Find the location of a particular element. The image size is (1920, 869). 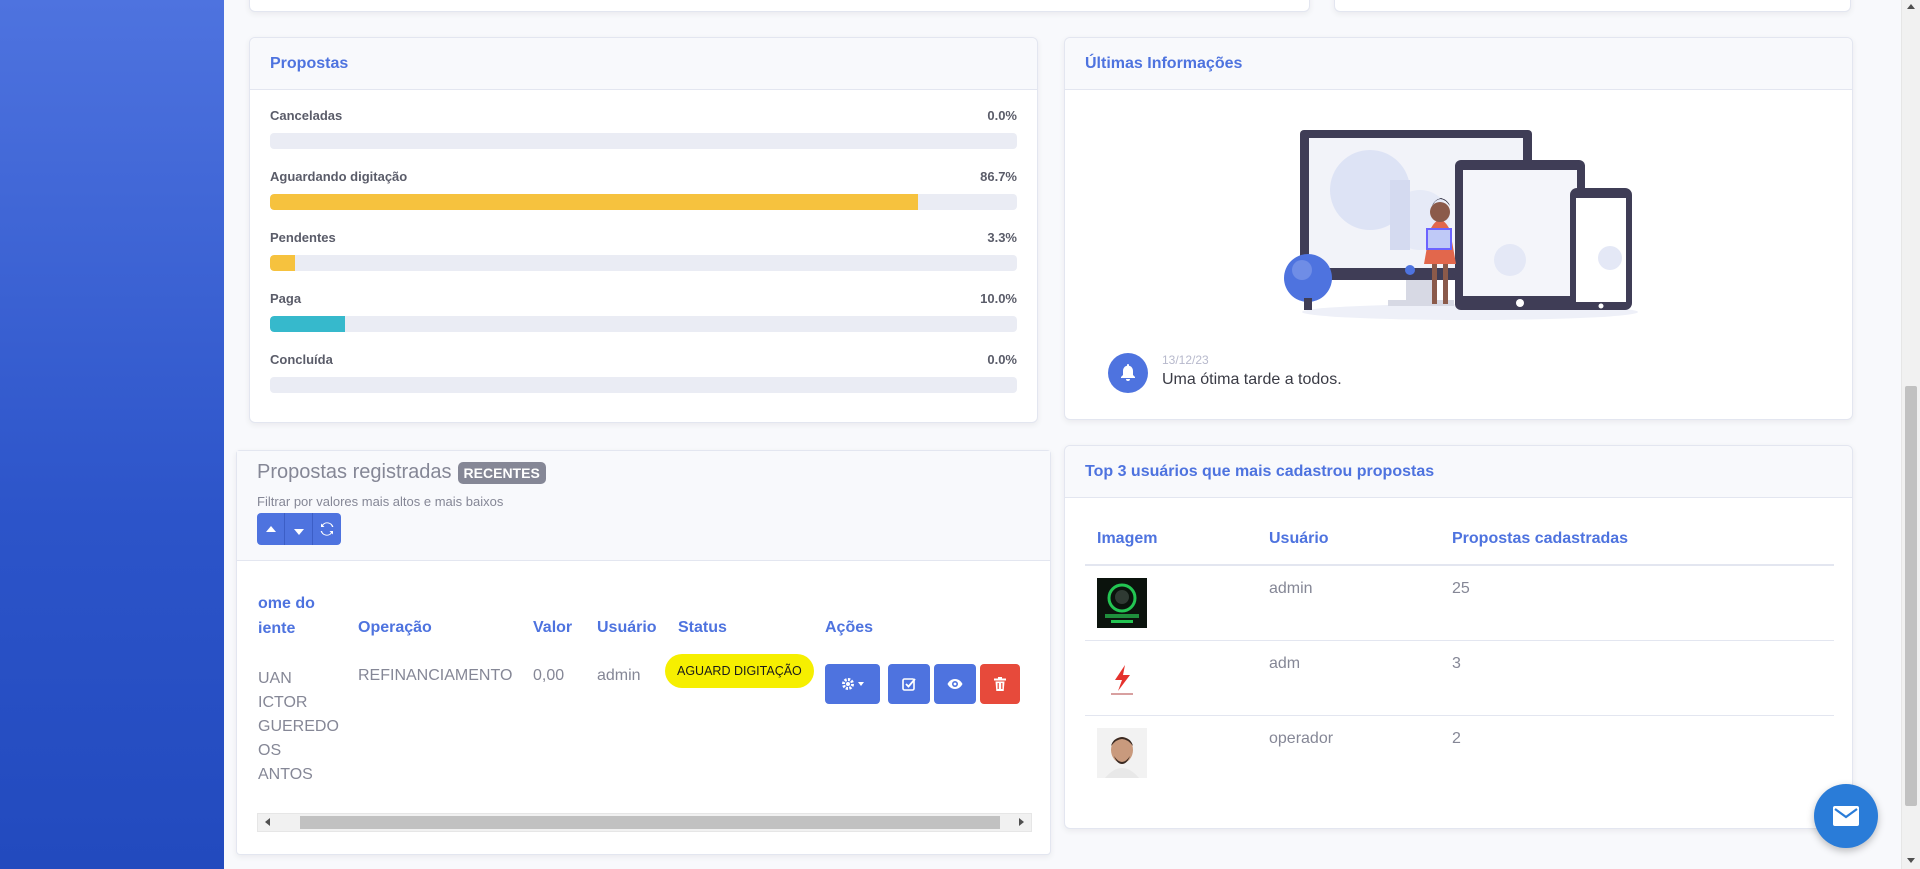

devices-illustration is located at coordinates (1461, 225).